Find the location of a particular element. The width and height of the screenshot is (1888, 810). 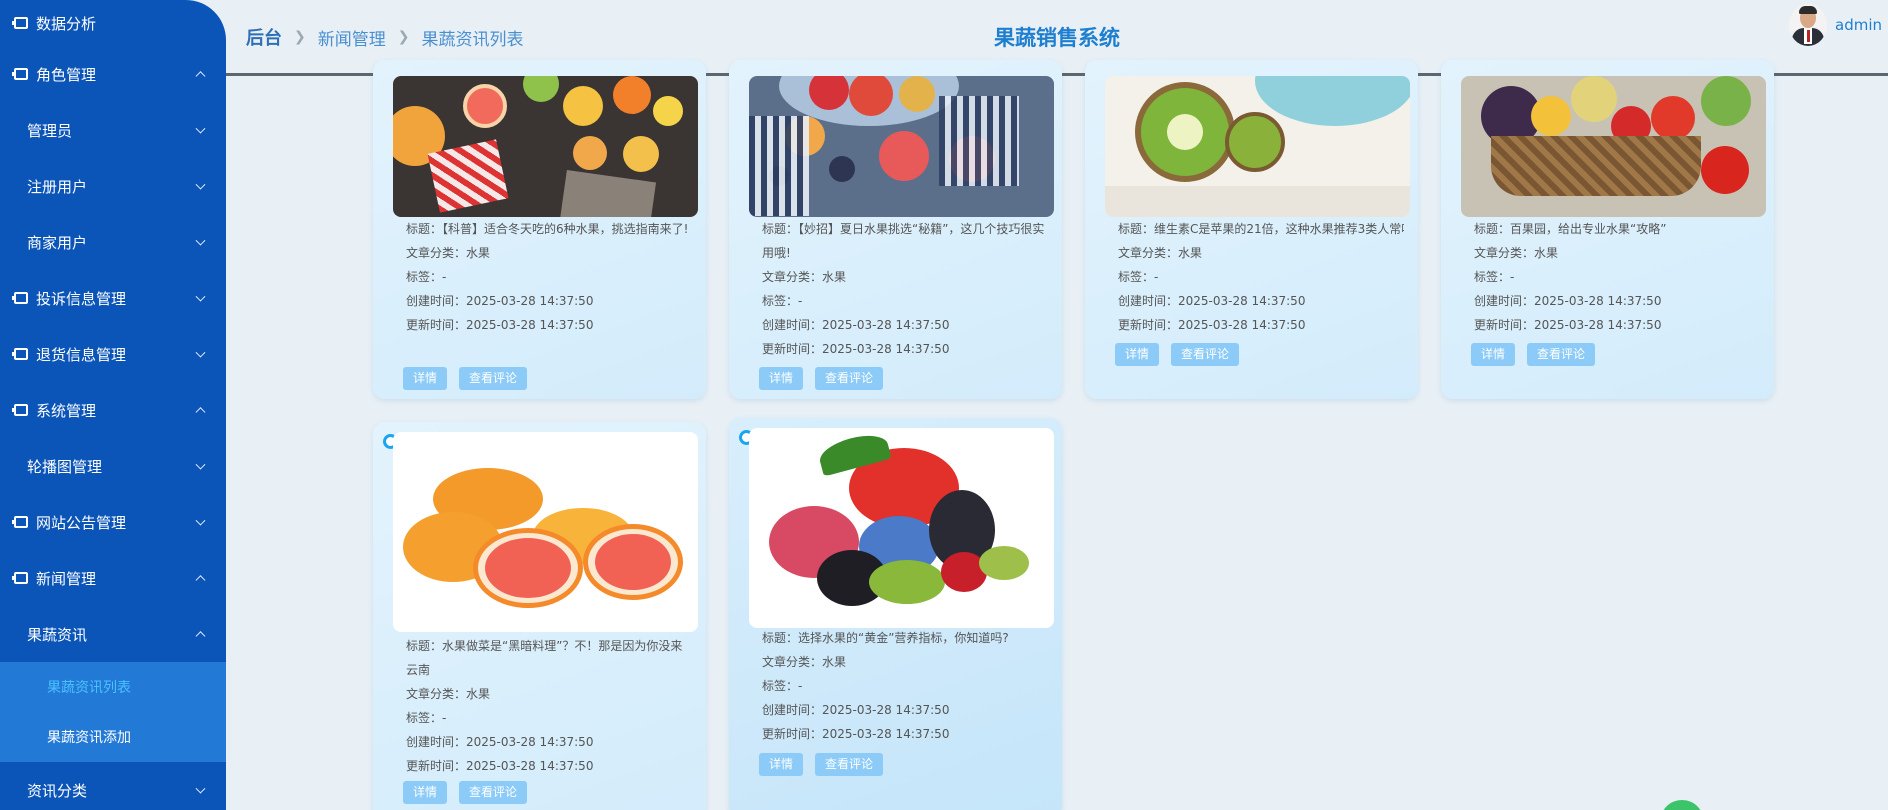

avatar is located at coordinates (1808, 25).